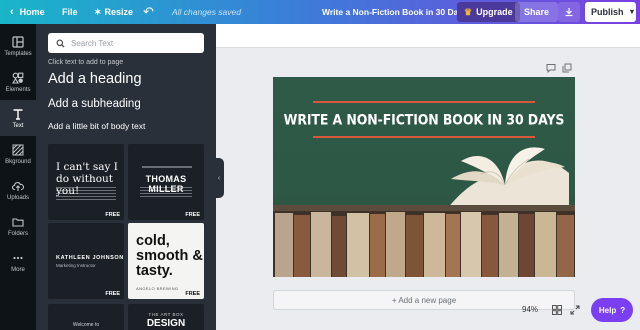 The image size is (640, 330). I want to click on home-button: ‹ Home, so click(27, 12).